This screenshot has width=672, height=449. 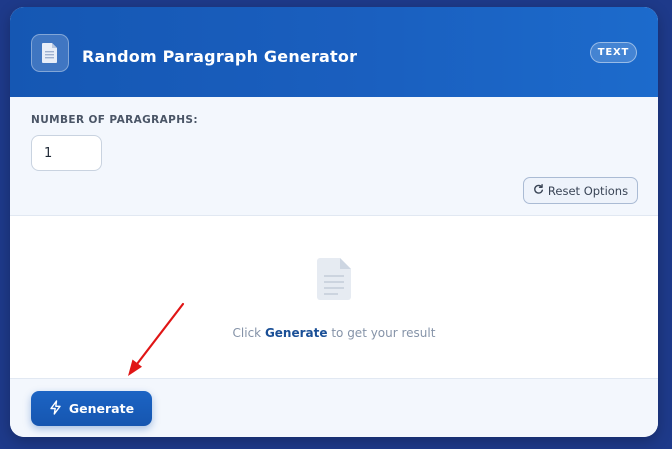 I want to click on category-badge: TEXT, so click(x=613, y=52).